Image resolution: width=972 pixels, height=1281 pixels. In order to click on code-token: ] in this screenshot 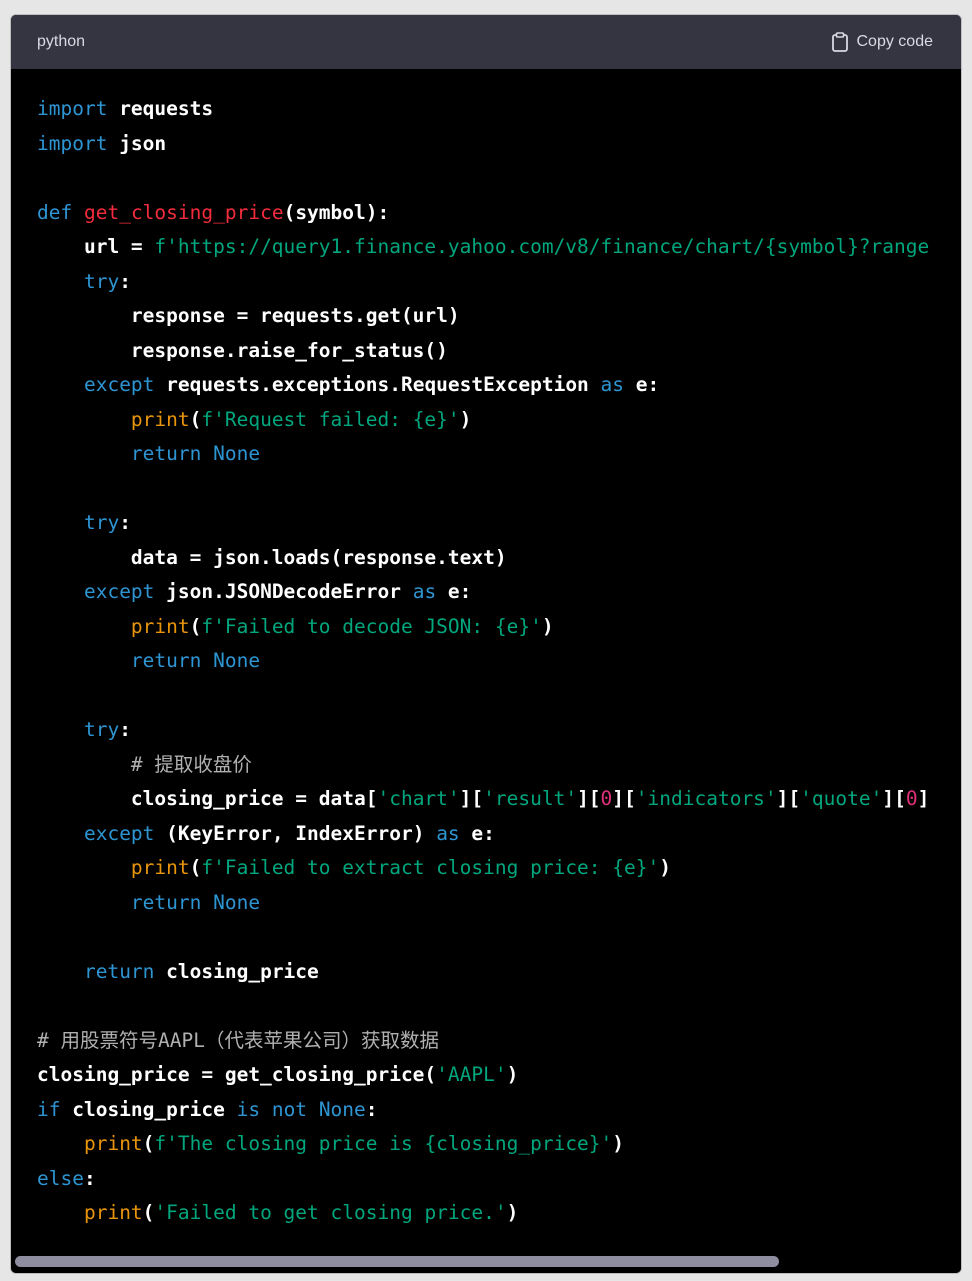, I will do `click(923, 798)`.